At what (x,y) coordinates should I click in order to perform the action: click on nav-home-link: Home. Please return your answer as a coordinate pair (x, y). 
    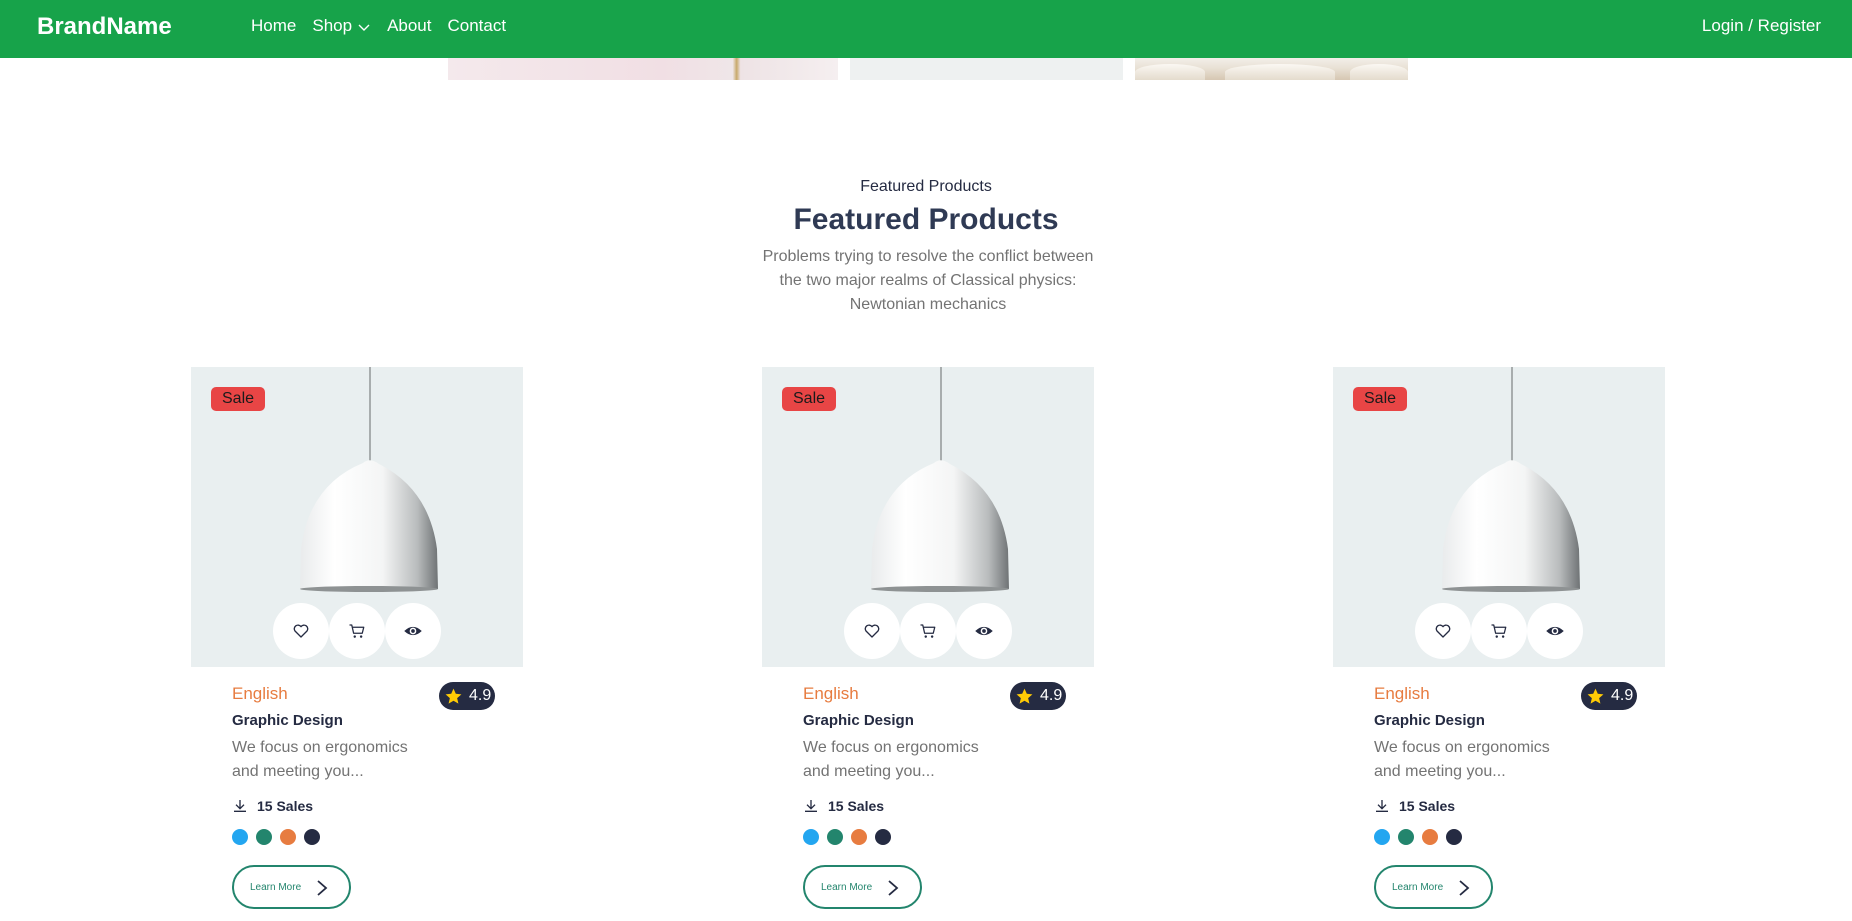
    Looking at the image, I should click on (273, 26).